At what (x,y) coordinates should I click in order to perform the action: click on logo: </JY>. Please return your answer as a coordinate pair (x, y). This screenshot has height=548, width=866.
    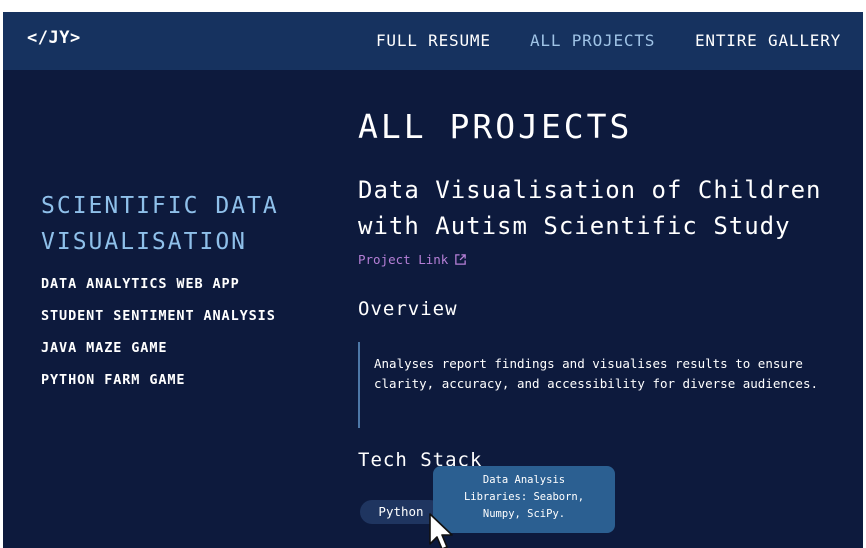
    Looking at the image, I should click on (54, 38).